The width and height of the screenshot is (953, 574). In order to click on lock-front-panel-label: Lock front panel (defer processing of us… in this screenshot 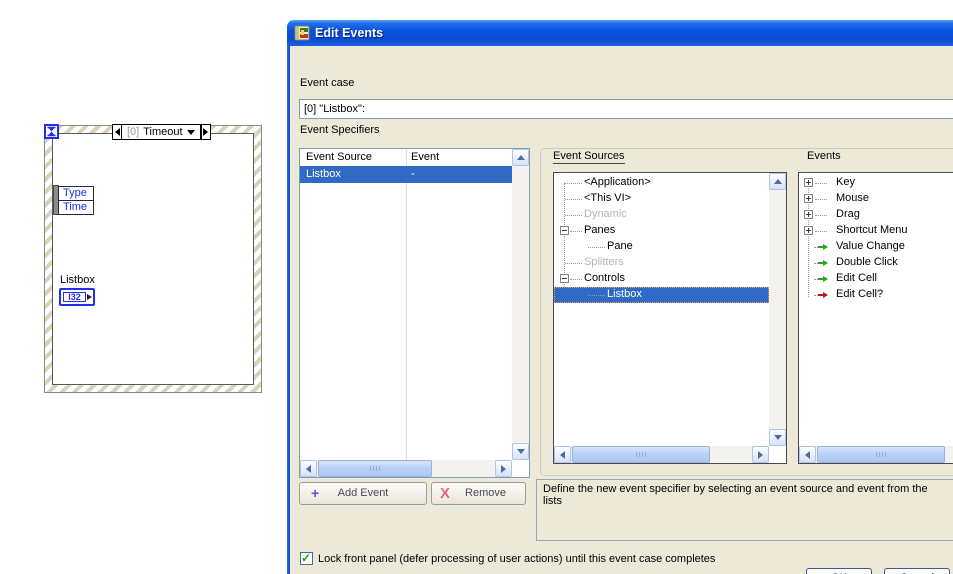, I will do `click(517, 559)`.